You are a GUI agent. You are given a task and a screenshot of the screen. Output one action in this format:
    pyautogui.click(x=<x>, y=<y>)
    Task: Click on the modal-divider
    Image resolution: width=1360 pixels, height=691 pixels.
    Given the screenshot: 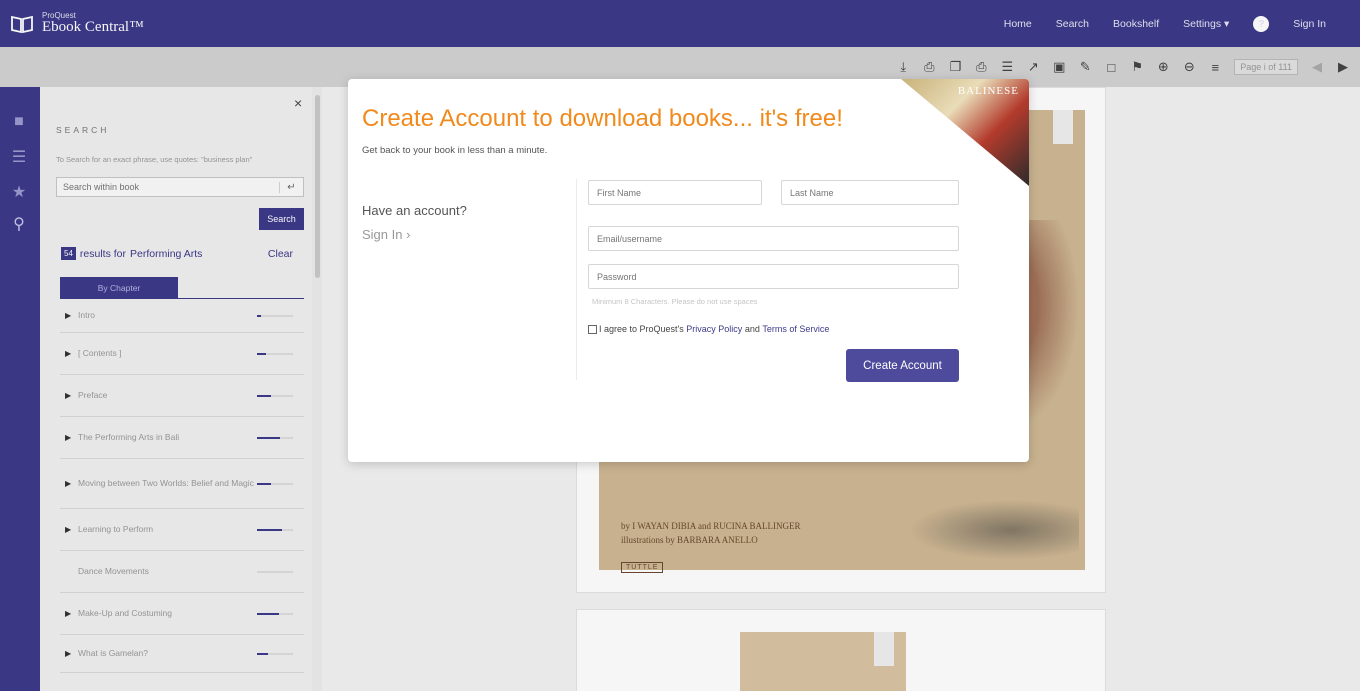 What is the action you would take?
    pyautogui.click(x=576, y=279)
    